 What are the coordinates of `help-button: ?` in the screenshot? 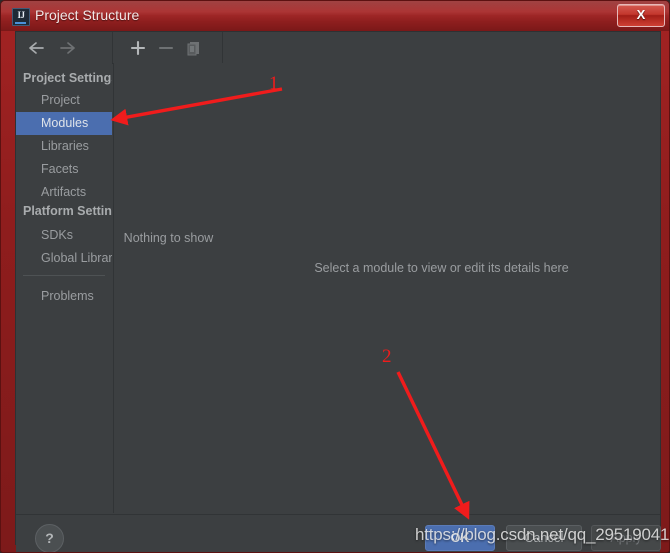 It's located at (49, 538).